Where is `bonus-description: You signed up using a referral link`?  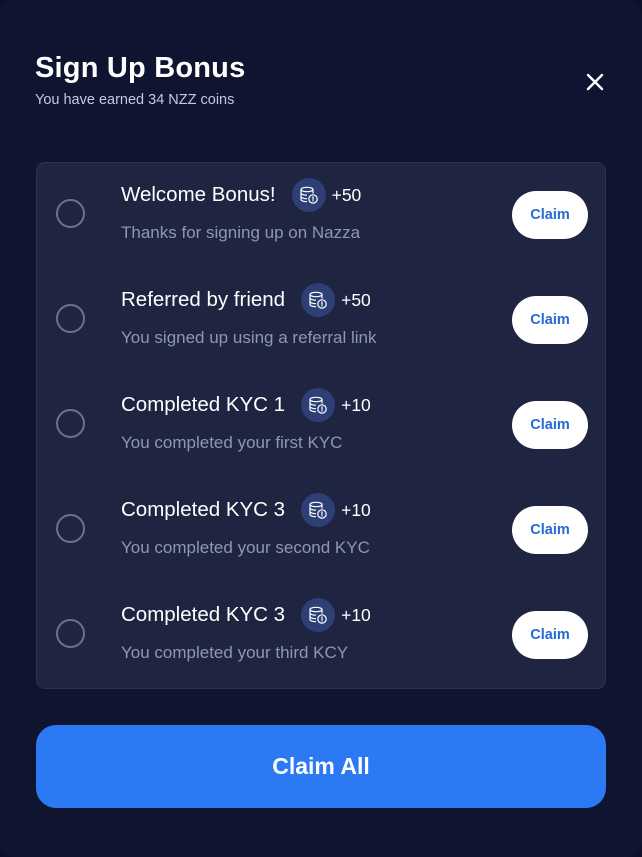
bonus-description: You signed up using a referral link is located at coordinates (249, 337).